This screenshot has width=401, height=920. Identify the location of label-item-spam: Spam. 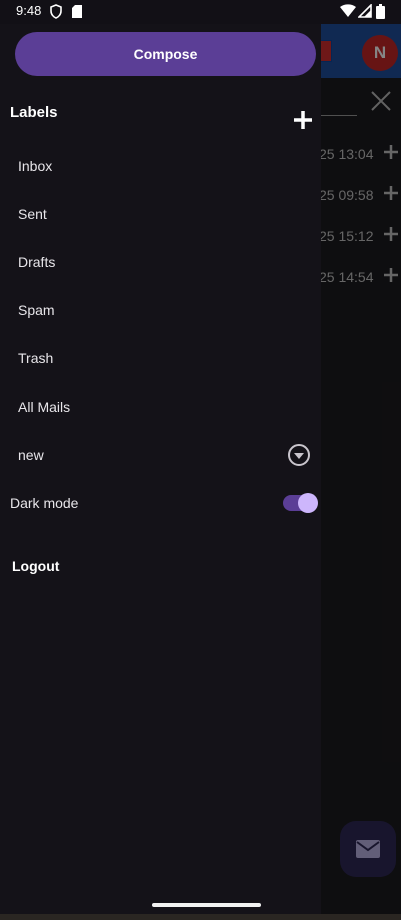
(160, 310).